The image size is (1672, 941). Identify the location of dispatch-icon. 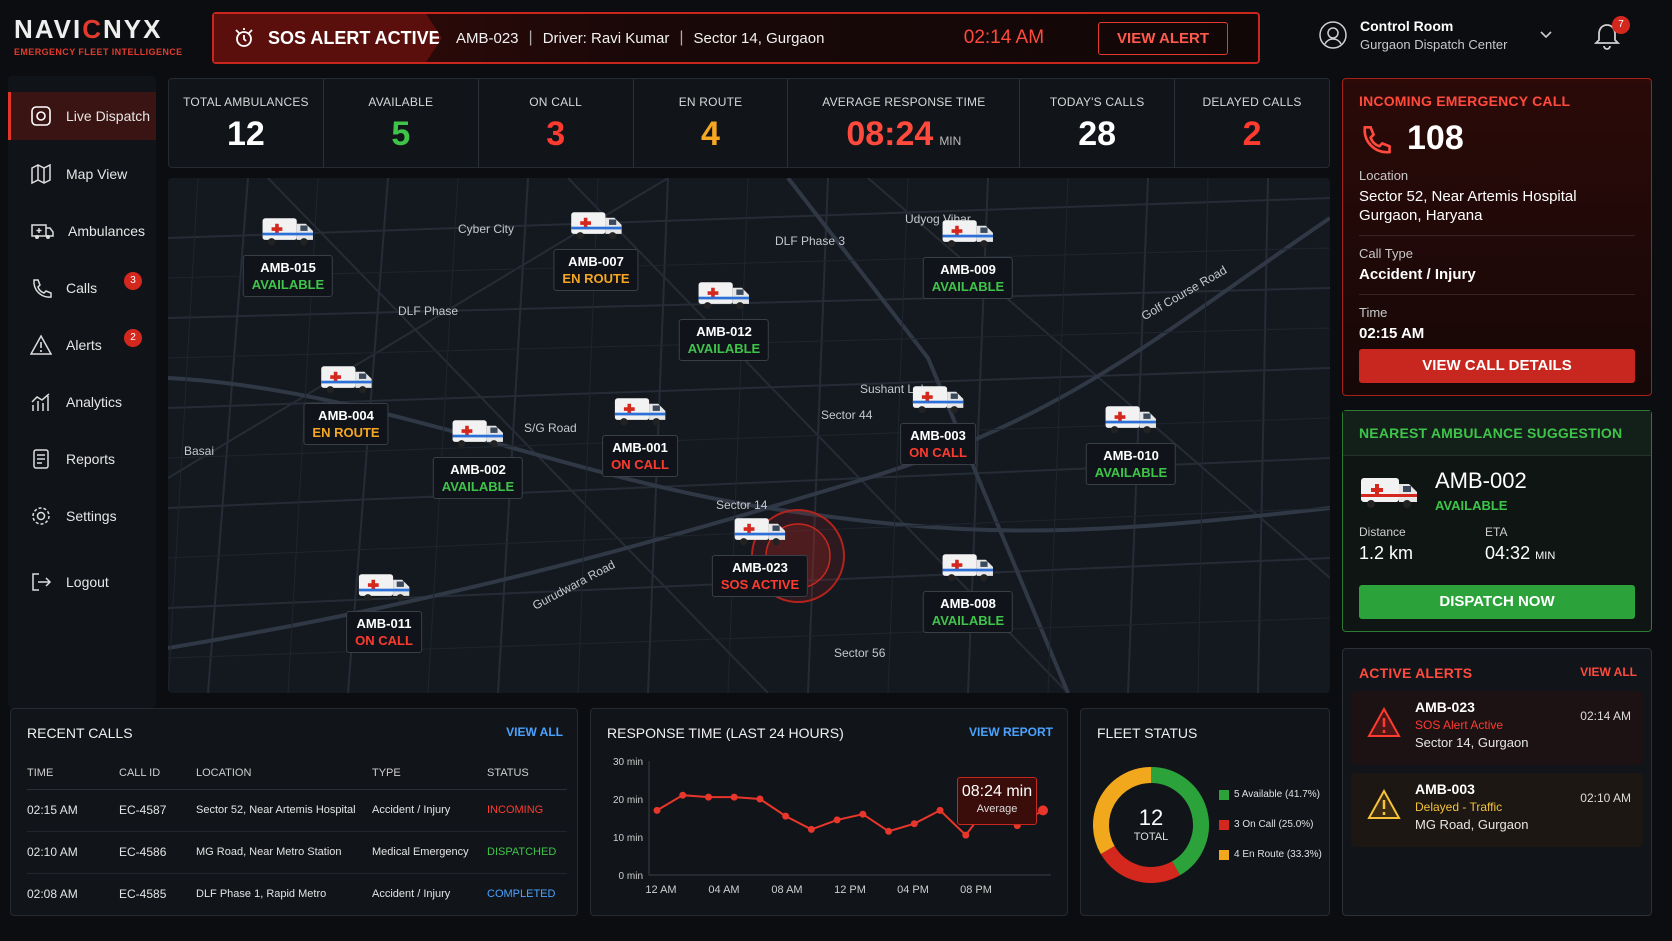
(41, 116).